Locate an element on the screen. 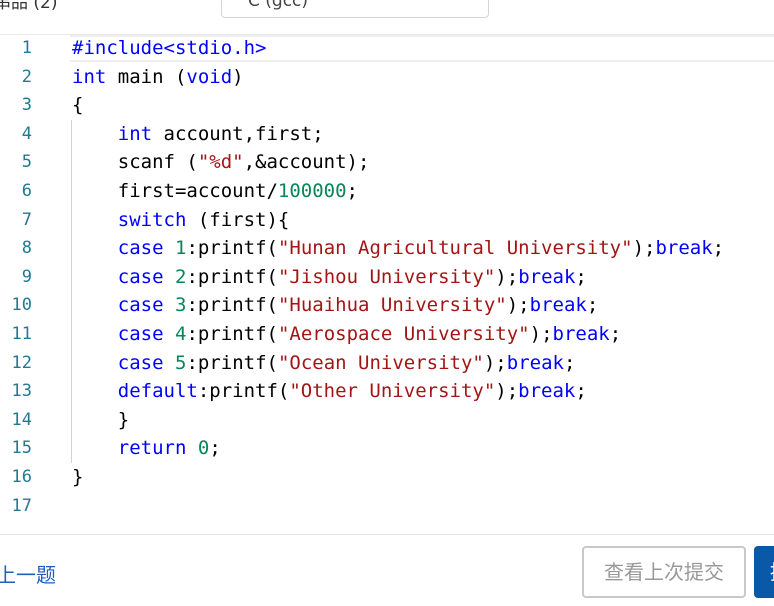  code-token: default is located at coordinates (157, 391).